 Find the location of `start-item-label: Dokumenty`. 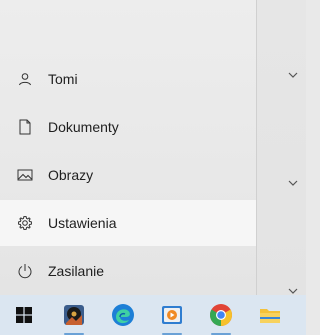

start-item-label: Dokumenty is located at coordinates (83, 127).